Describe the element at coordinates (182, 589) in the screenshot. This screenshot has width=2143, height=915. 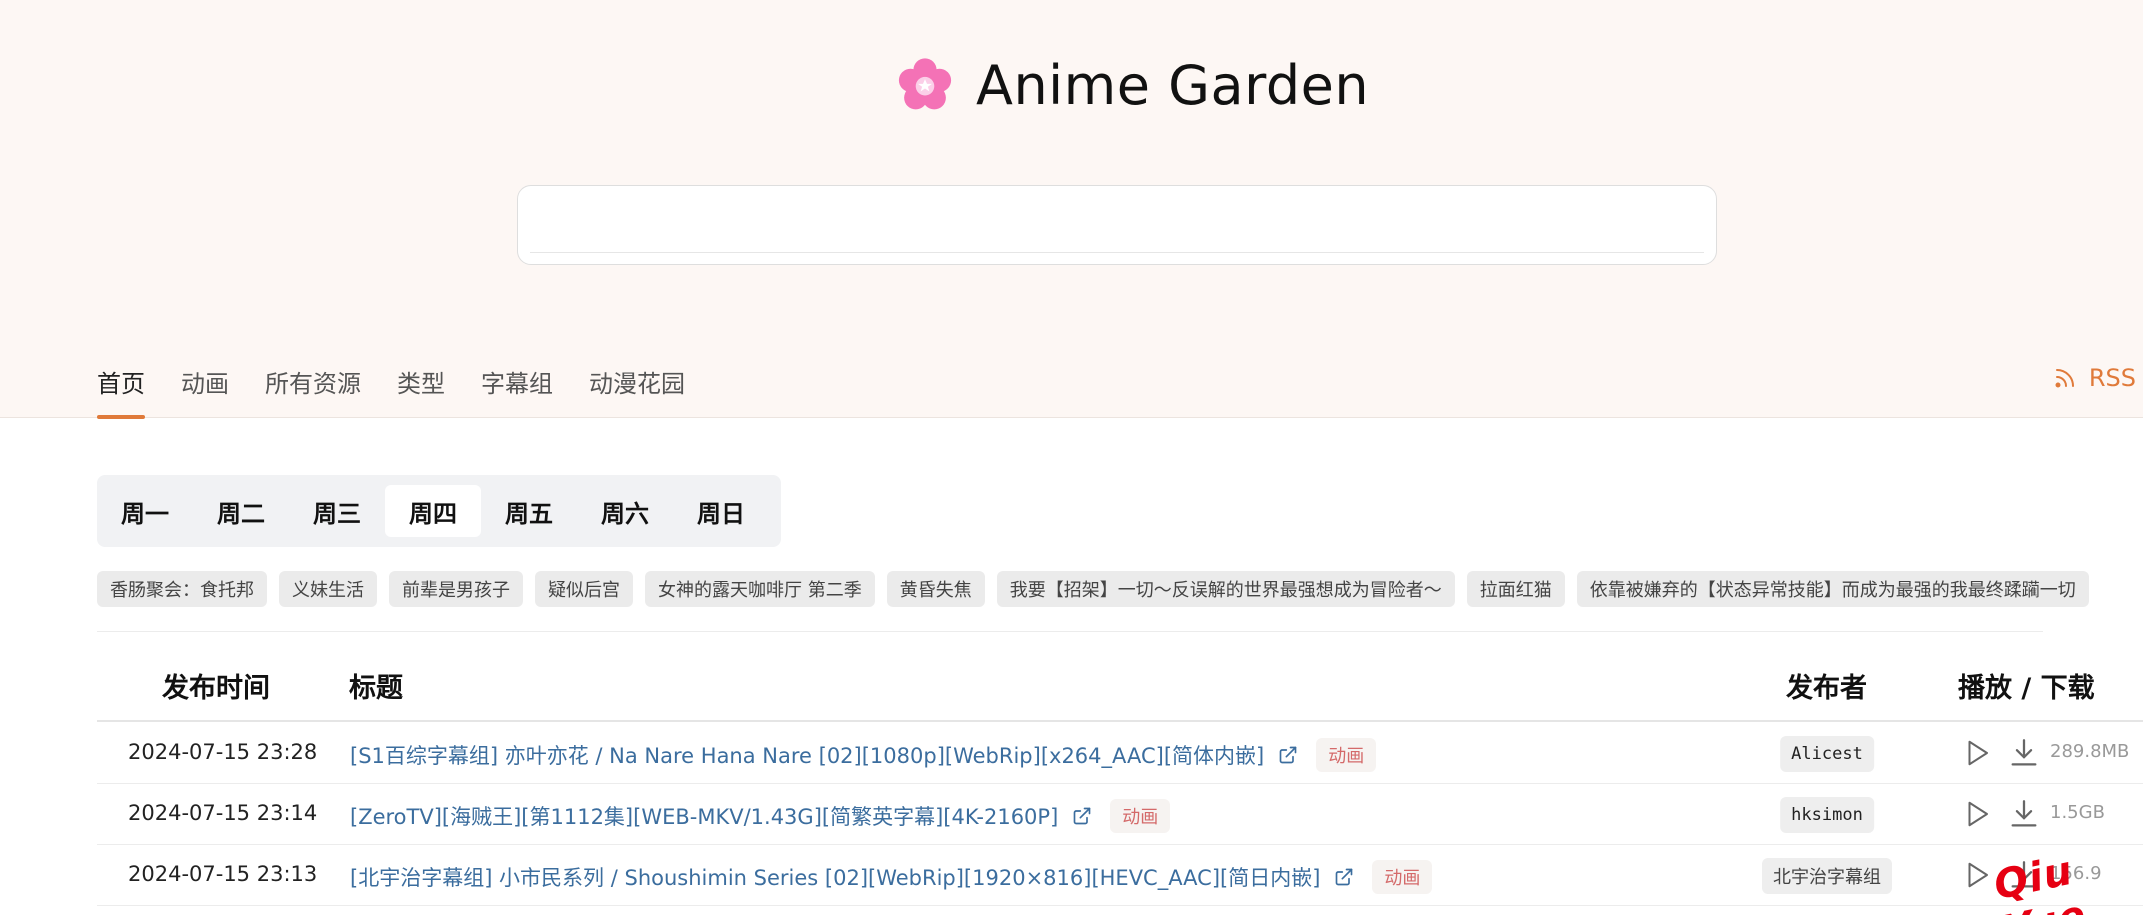
I see `anime-tag: 香肠聚会：食托邦` at that location.